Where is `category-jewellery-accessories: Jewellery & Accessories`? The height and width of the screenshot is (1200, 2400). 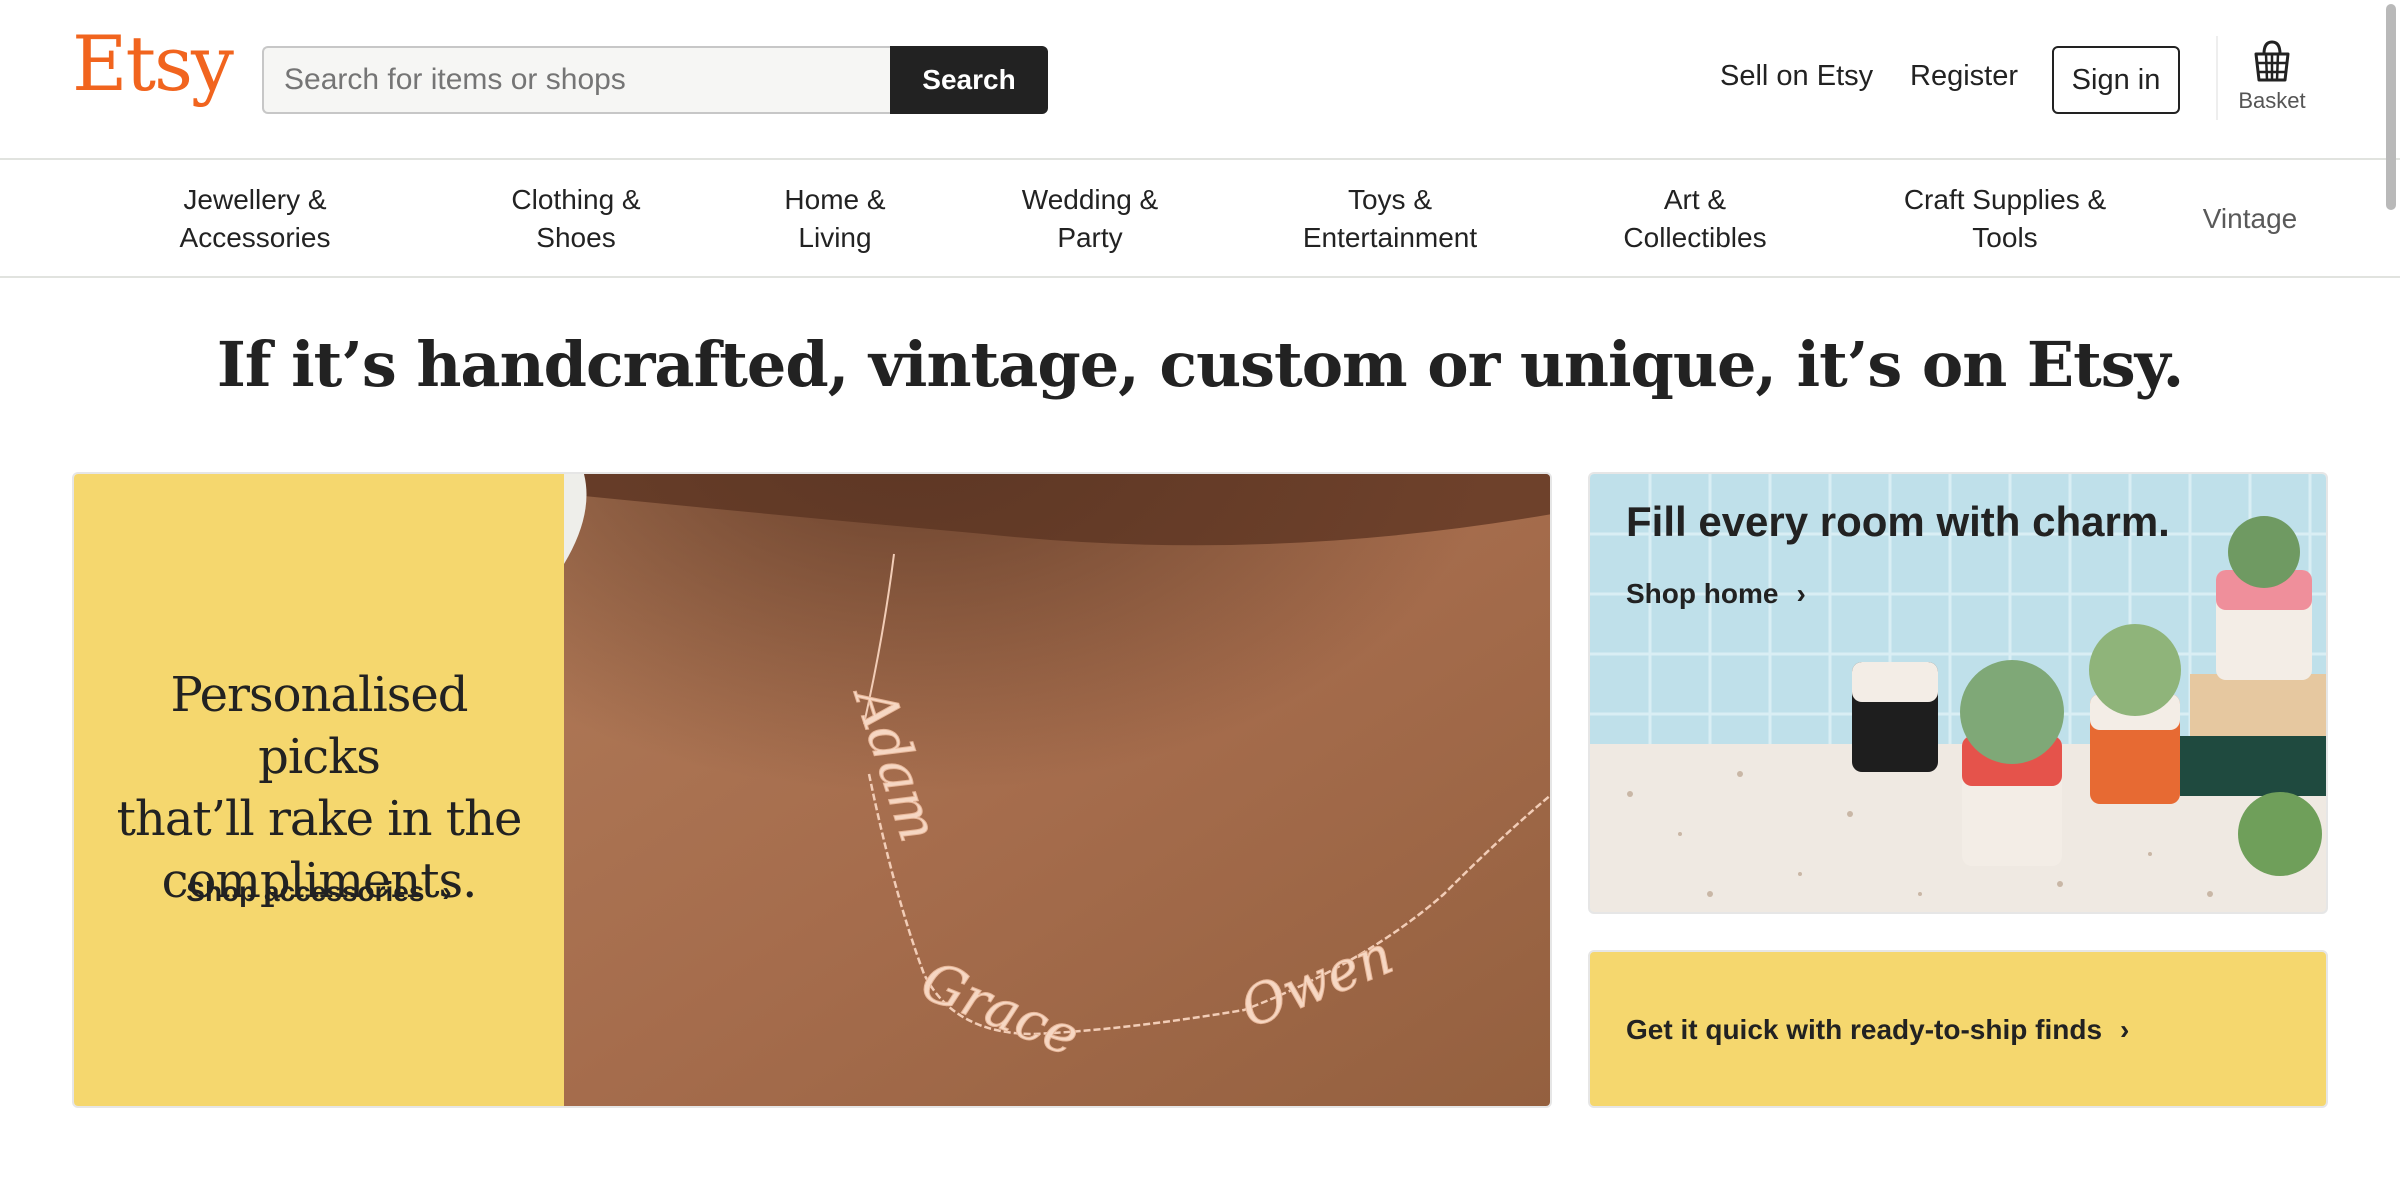
category-jewellery-accessories: Jewellery & Accessories is located at coordinates (255, 219).